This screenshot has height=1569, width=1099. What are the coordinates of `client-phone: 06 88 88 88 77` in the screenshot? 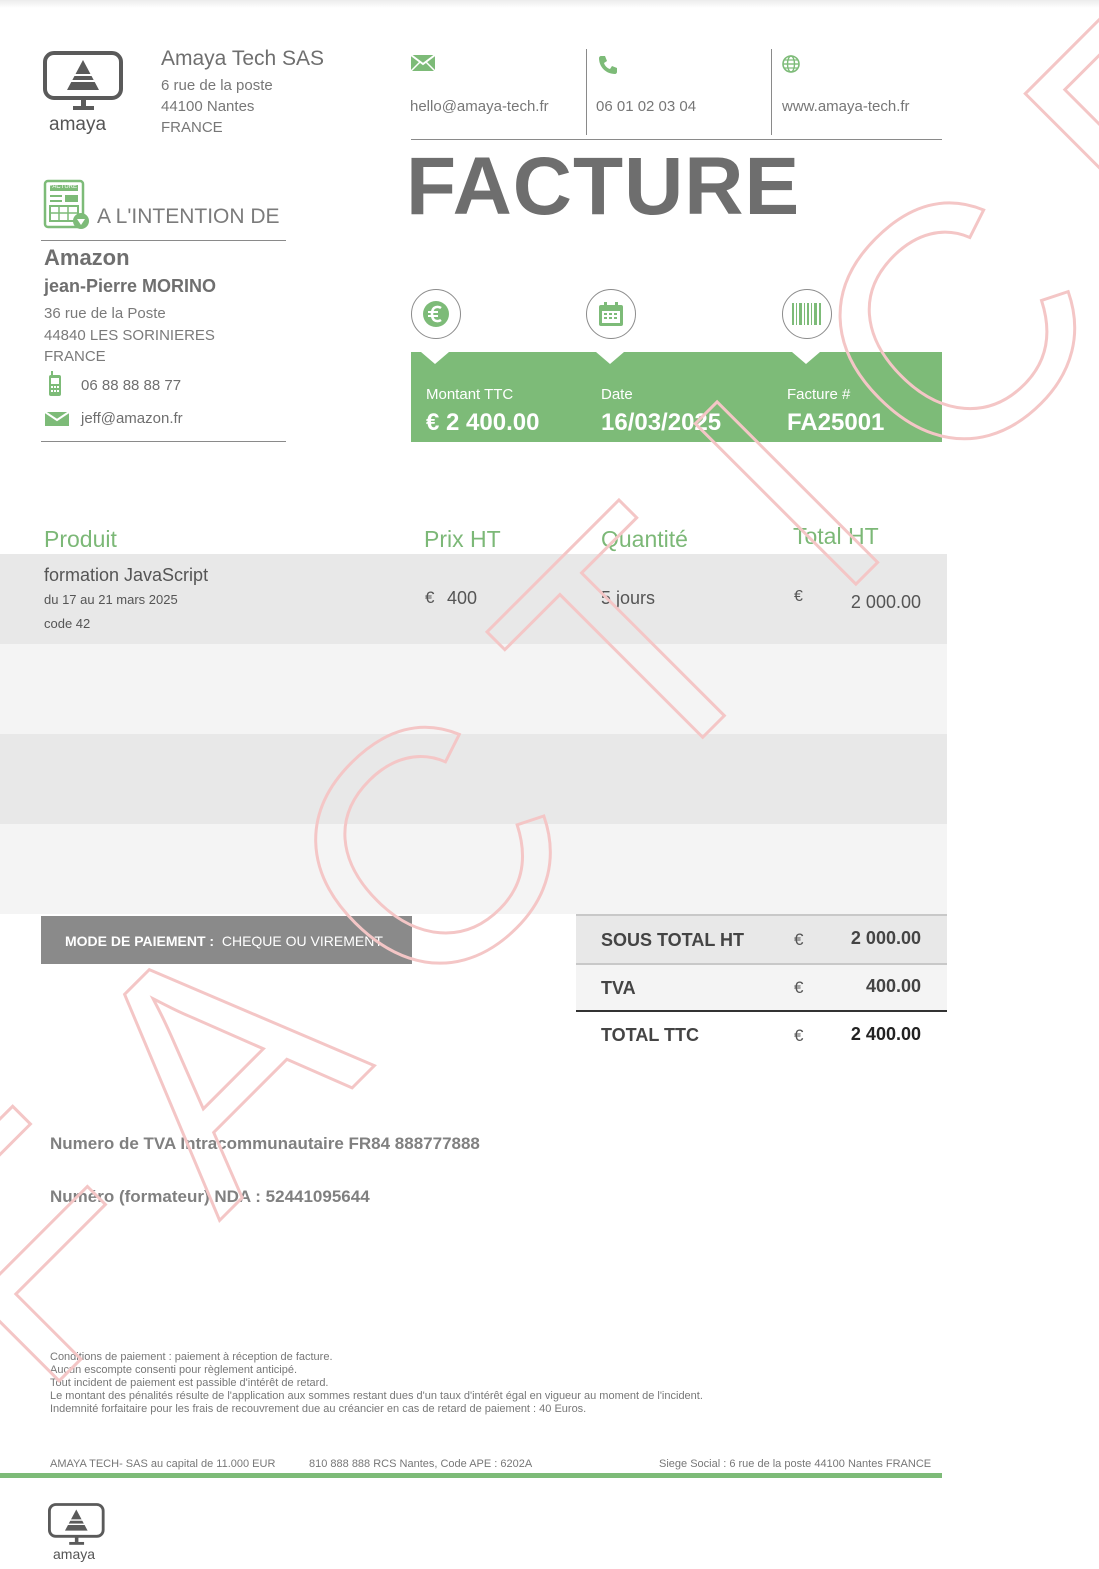 It's located at (131, 385).